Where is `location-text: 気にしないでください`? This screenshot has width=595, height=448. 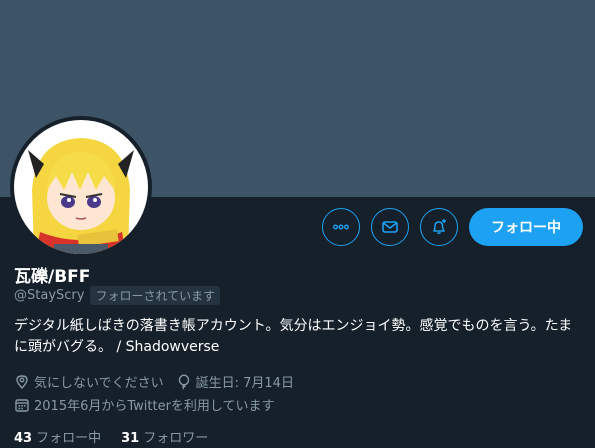
location-text: 気にしないでください is located at coordinates (99, 383).